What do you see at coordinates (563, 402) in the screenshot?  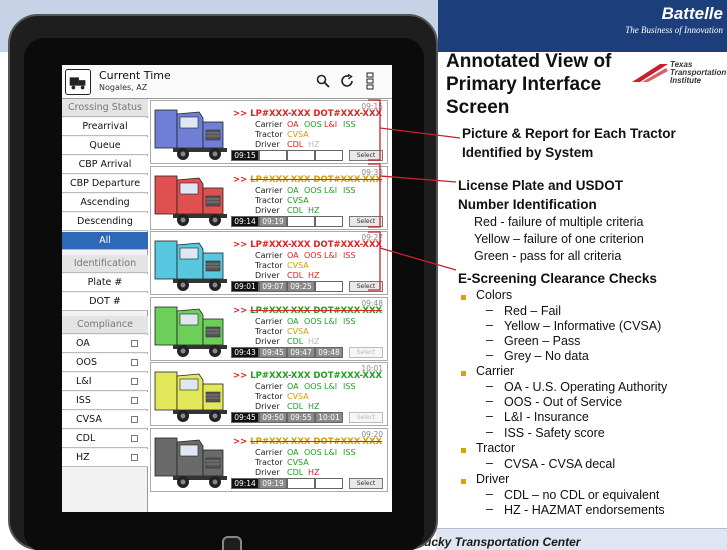 I see `annotation-carrier-oos: OOS - Out of Service` at bounding box center [563, 402].